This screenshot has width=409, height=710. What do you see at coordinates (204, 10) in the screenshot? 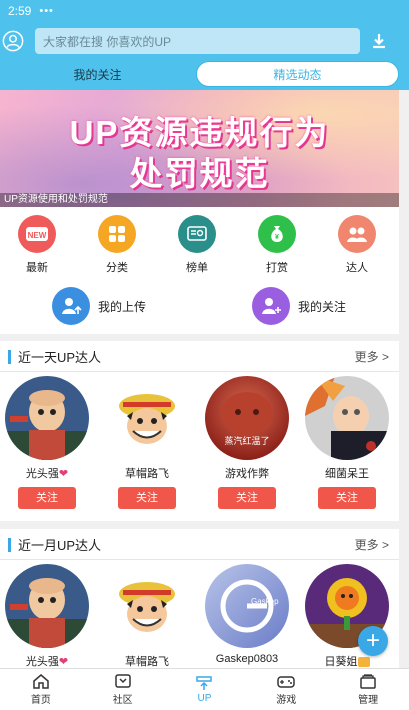
I see `status-bar: 2:59 •••` at bounding box center [204, 10].